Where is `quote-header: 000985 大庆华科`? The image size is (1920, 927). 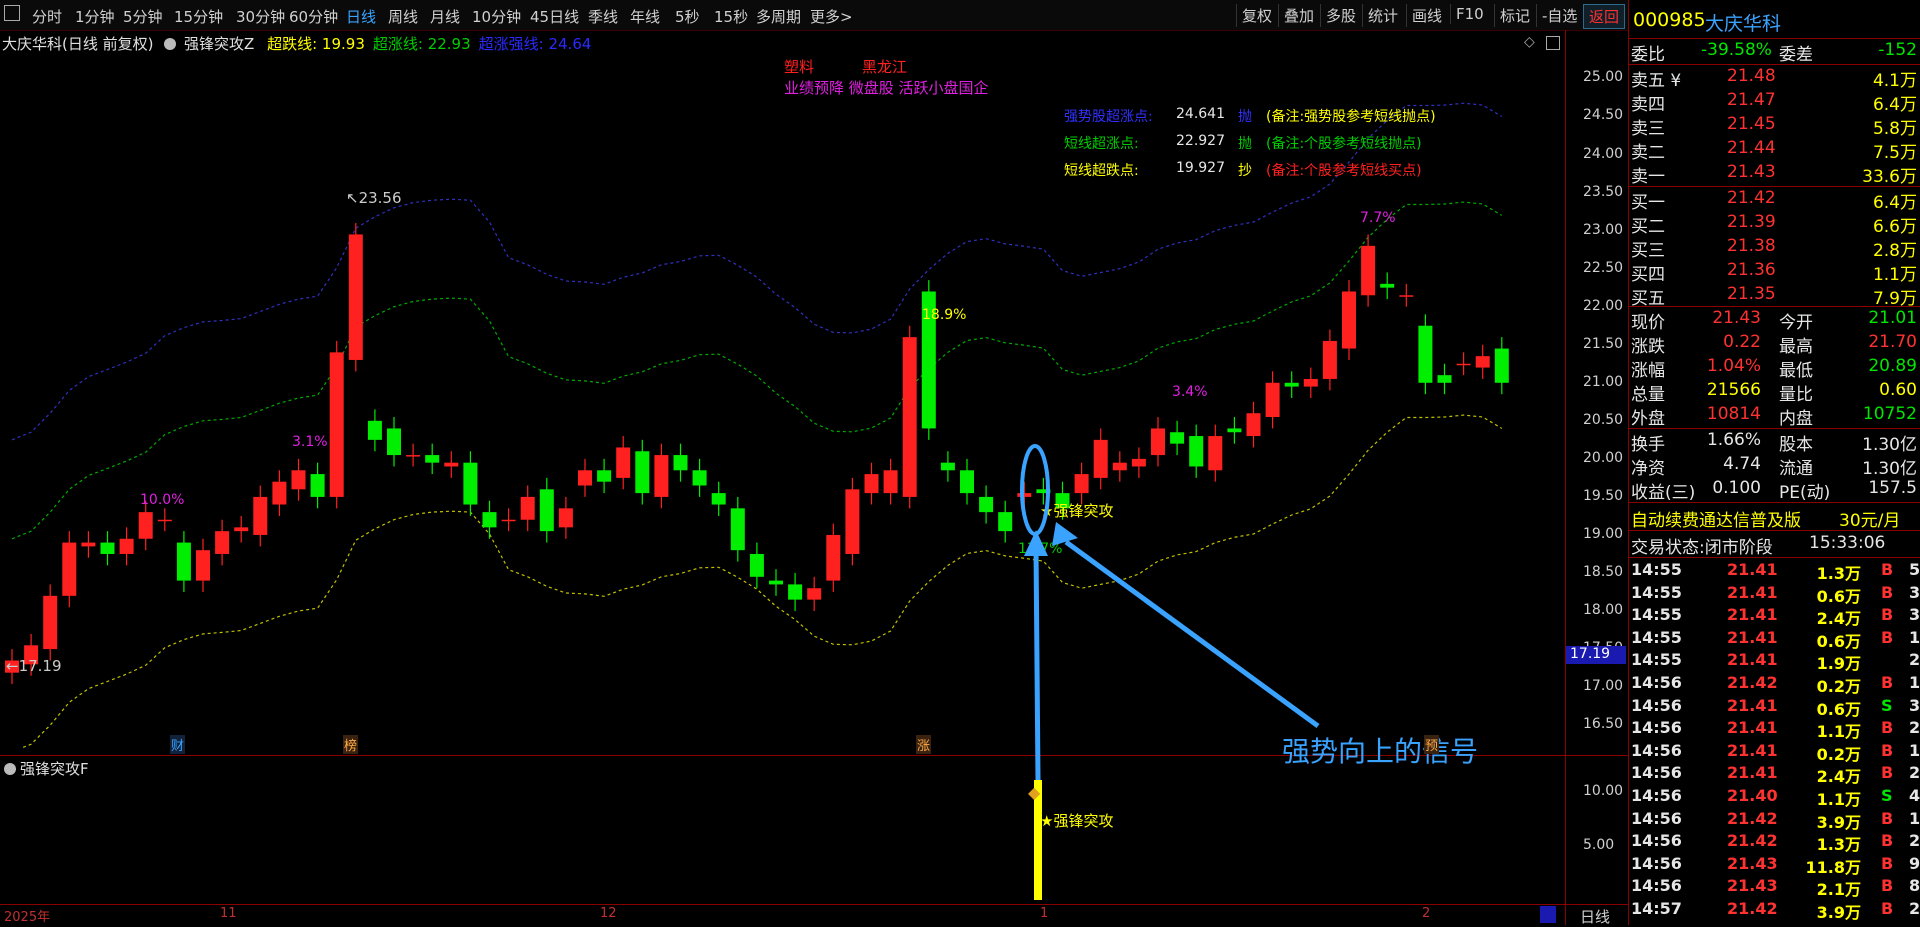
quote-header: 000985 大庆华科 is located at coordinates (1774, 22).